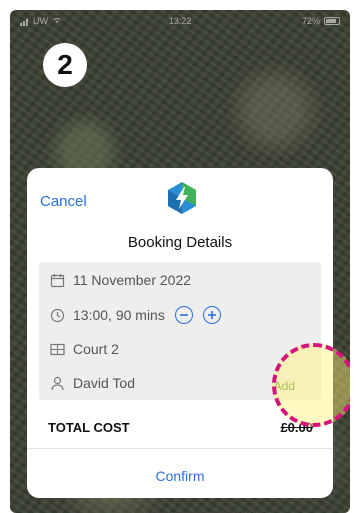 The height and width of the screenshot is (513, 360). What do you see at coordinates (65, 65) in the screenshot?
I see `step-number-badge: 2` at bounding box center [65, 65].